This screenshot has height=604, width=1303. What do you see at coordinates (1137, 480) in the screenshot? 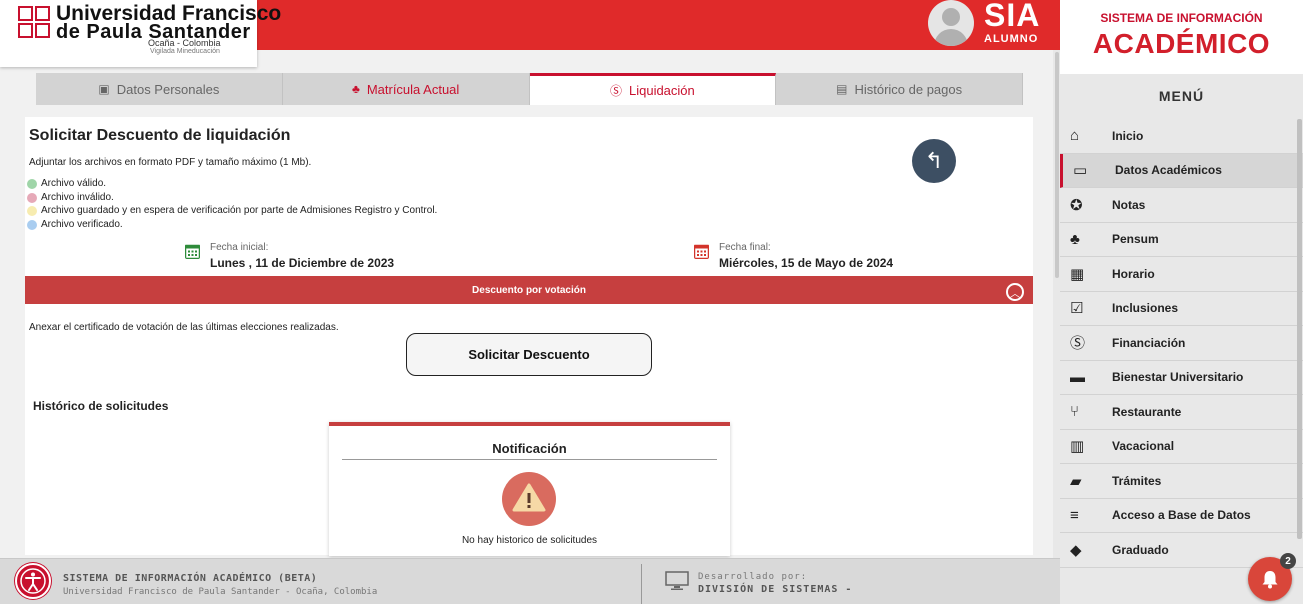
I see `menu-label: Trámites` at bounding box center [1137, 480].